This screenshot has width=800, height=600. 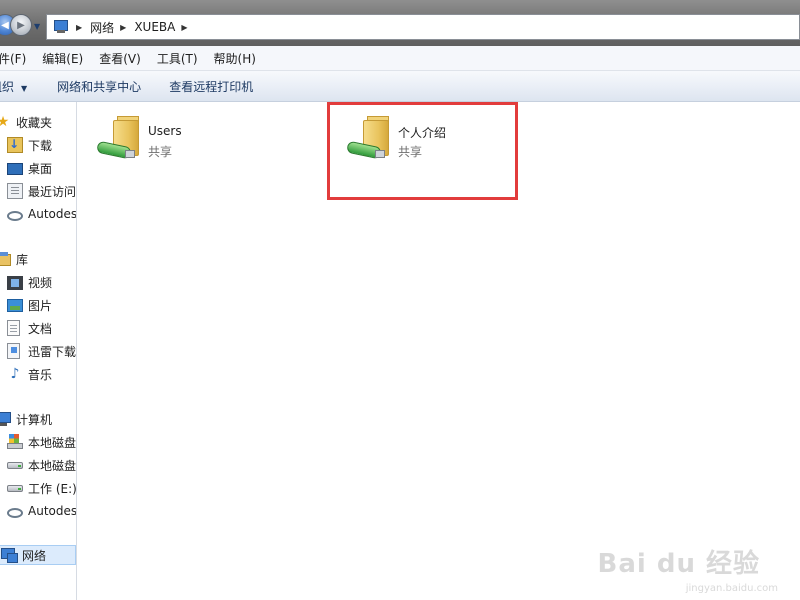 What do you see at coordinates (34, 122) in the screenshot?
I see `nav-label: 收藏夹` at bounding box center [34, 122].